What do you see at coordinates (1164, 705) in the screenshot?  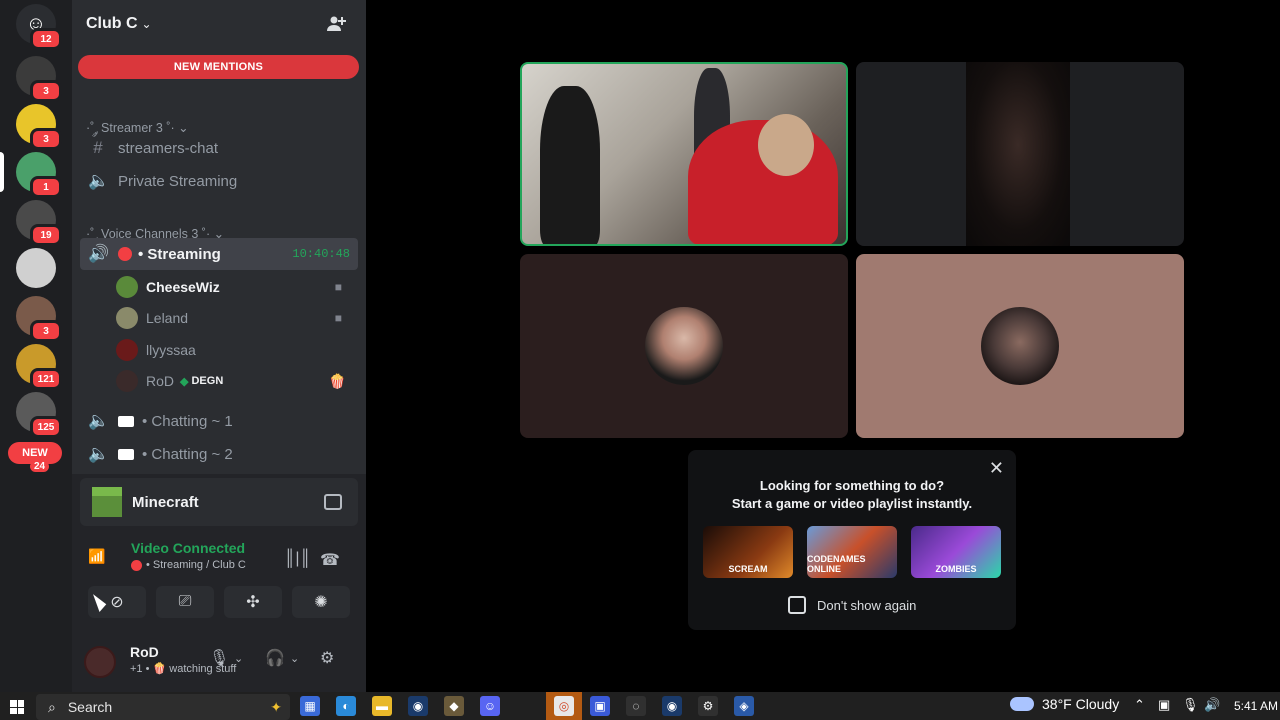 I see `app-tray-icon: ▣` at bounding box center [1164, 705].